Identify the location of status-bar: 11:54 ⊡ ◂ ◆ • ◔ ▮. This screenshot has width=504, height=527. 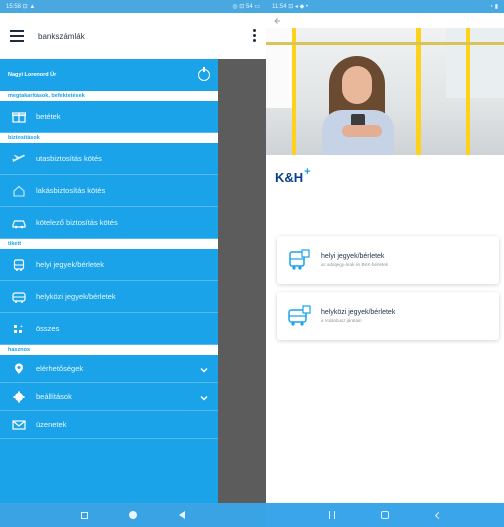
(385, 6).